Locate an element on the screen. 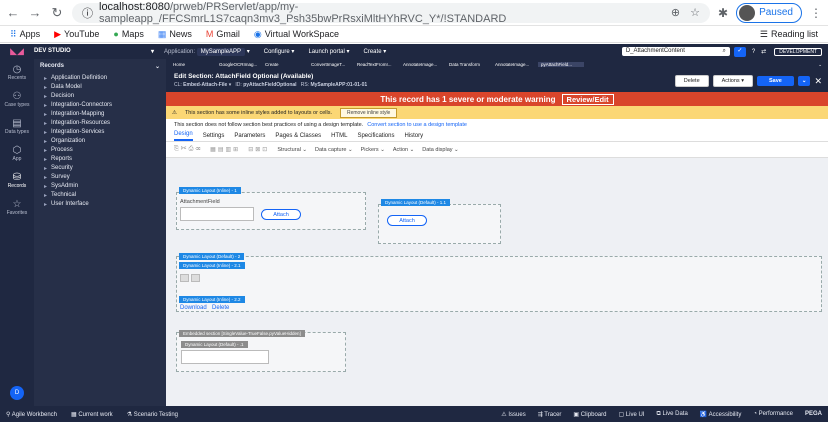 Image resolution: width=828 pixels, height=422 pixels. menu-data-display: Data display ⌄ is located at coordinates (440, 150).